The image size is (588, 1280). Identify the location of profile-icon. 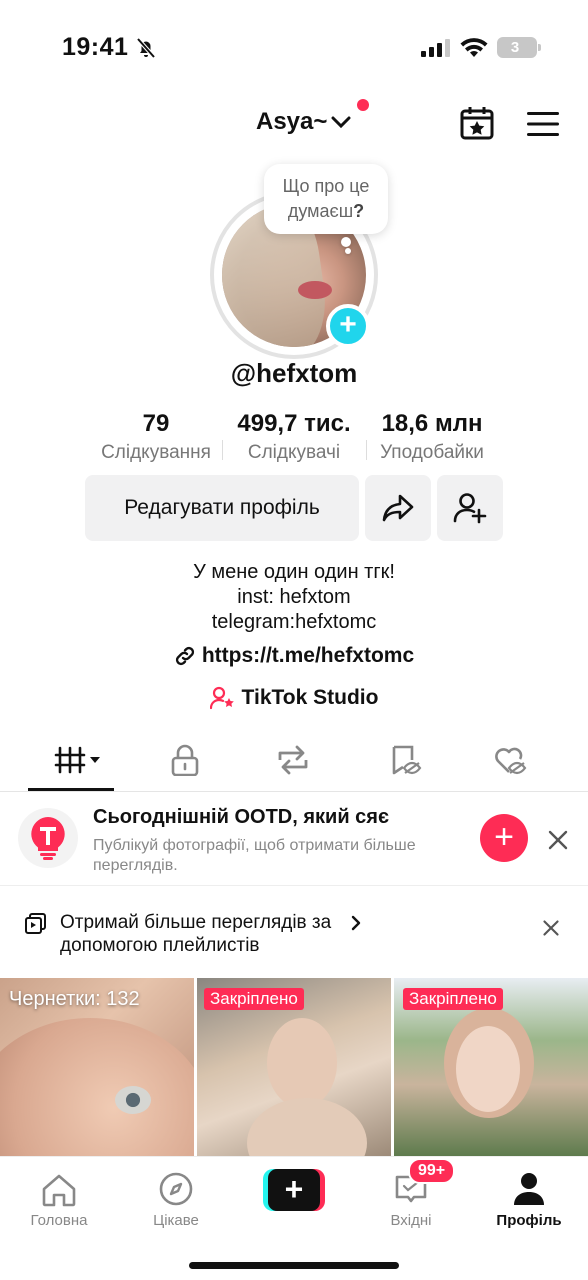
(529, 1189).